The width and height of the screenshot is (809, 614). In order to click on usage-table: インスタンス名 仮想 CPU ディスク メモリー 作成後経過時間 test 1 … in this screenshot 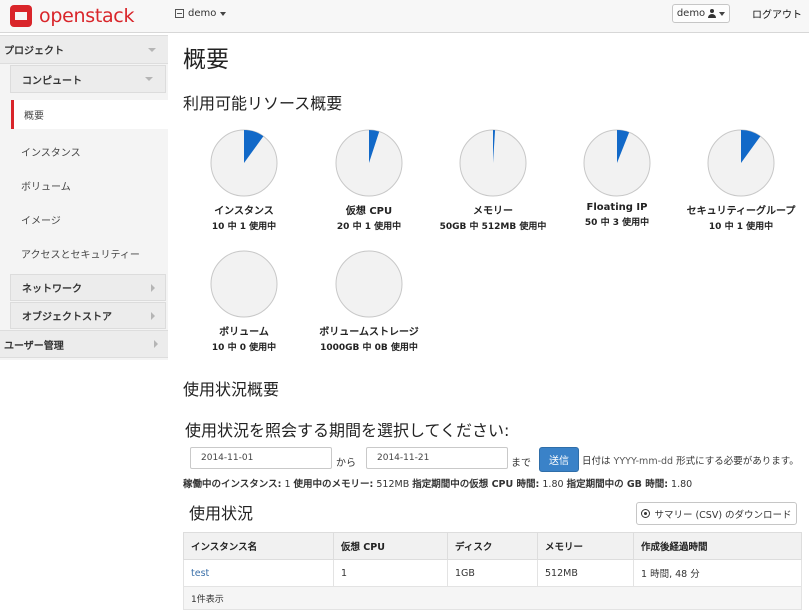, I will do `click(492, 571)`.